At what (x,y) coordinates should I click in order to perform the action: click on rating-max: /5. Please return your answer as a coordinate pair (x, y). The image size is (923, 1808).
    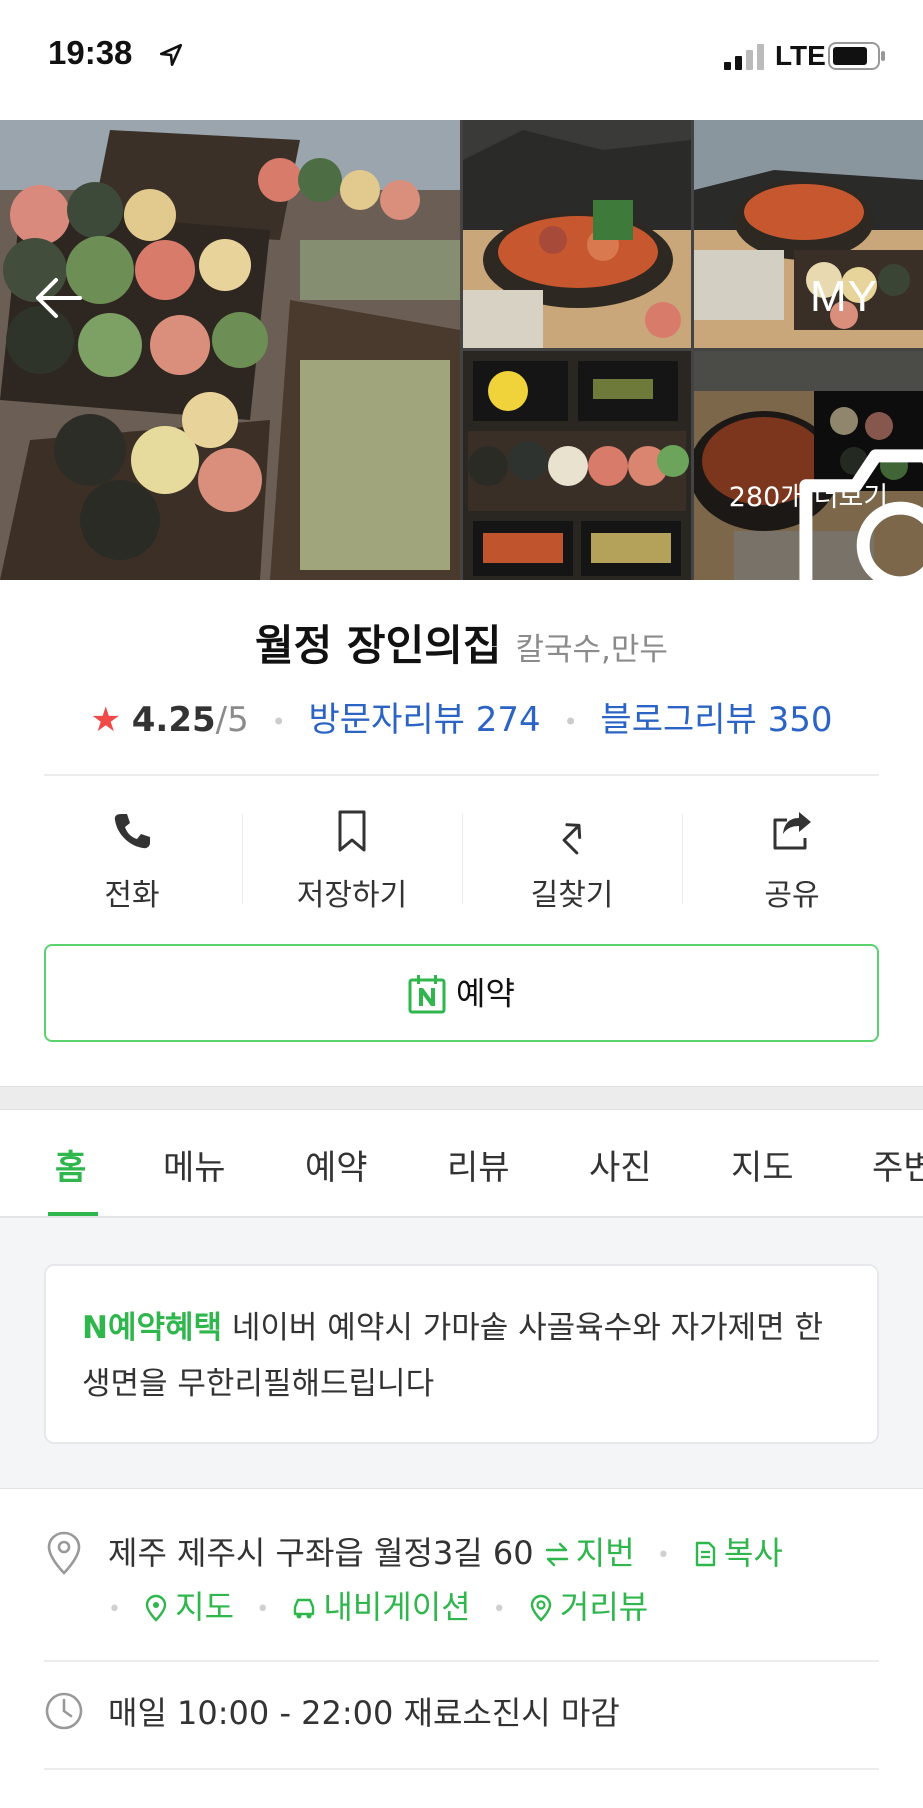
    Looking at the image, I should click on (232, 720).